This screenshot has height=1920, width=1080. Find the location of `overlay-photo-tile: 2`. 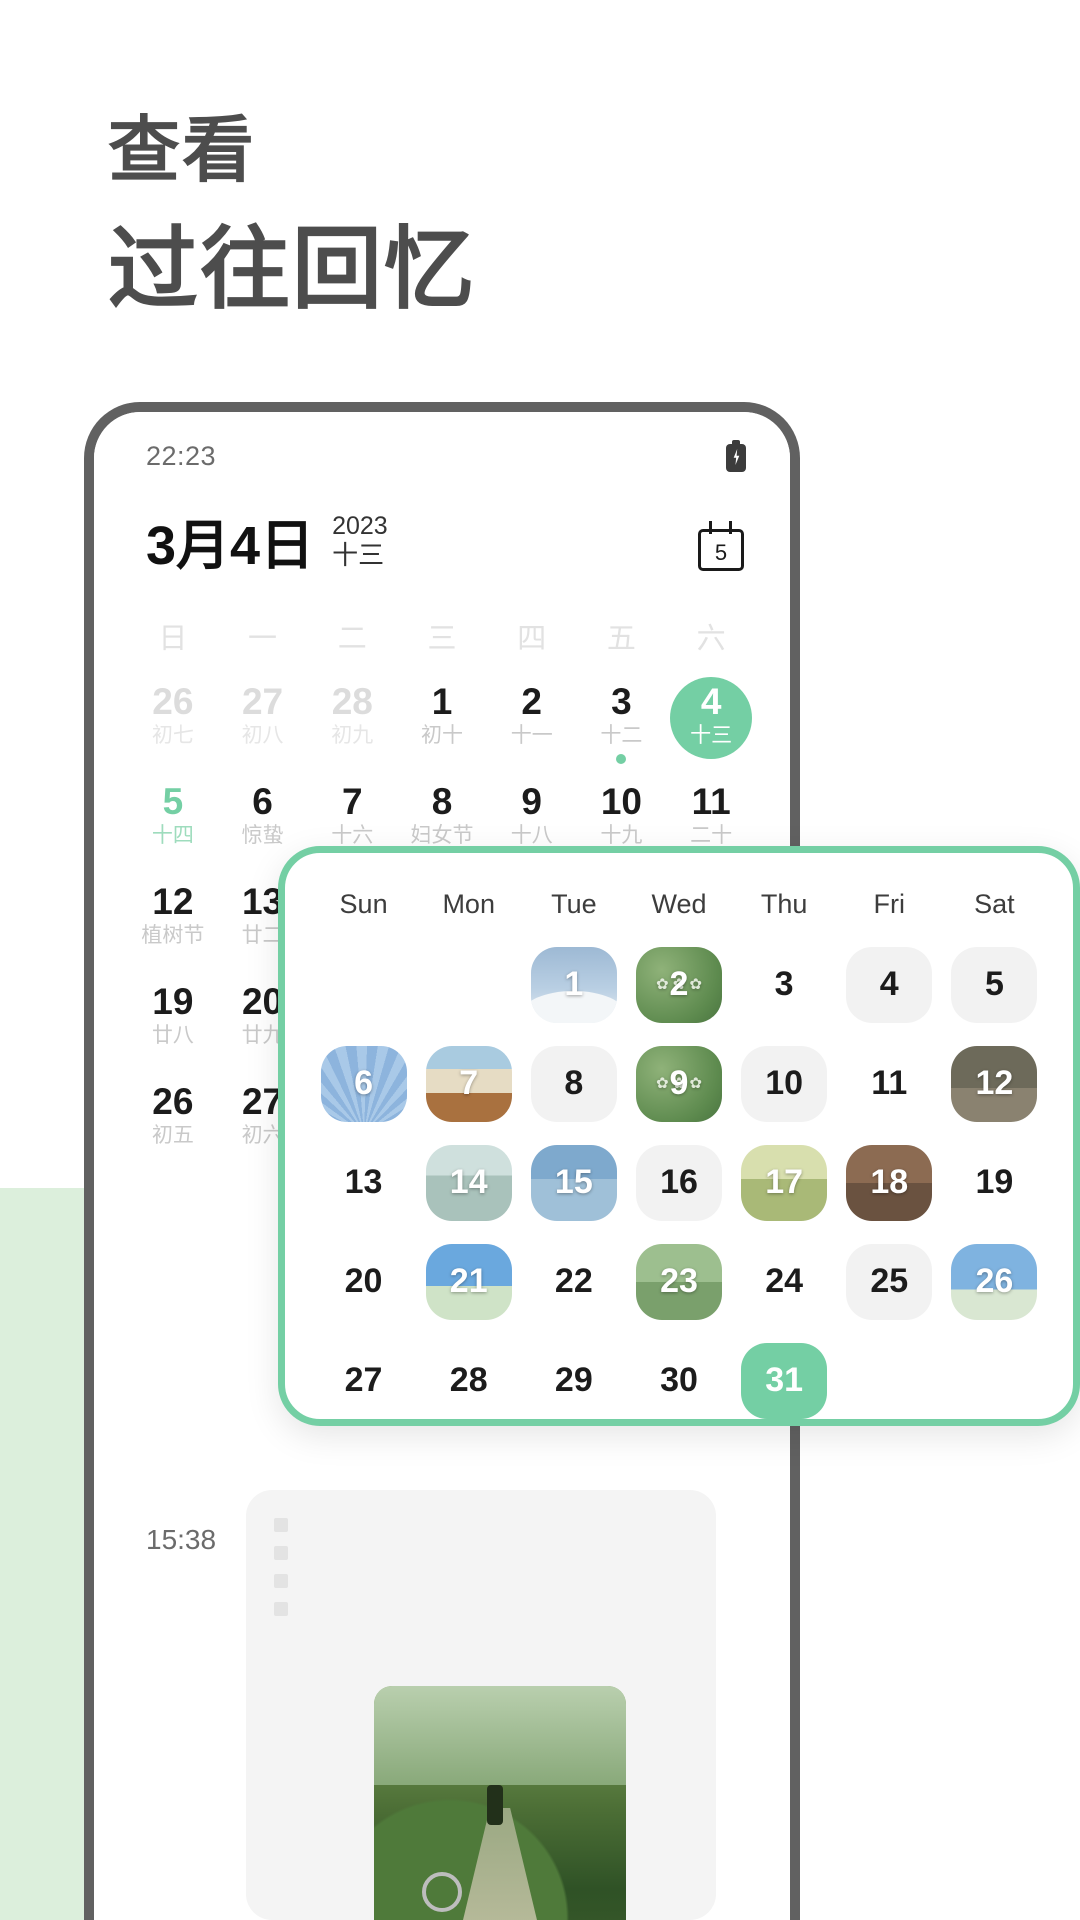

overlay-photo-tile: 2 is located at coordinates (678, 984).